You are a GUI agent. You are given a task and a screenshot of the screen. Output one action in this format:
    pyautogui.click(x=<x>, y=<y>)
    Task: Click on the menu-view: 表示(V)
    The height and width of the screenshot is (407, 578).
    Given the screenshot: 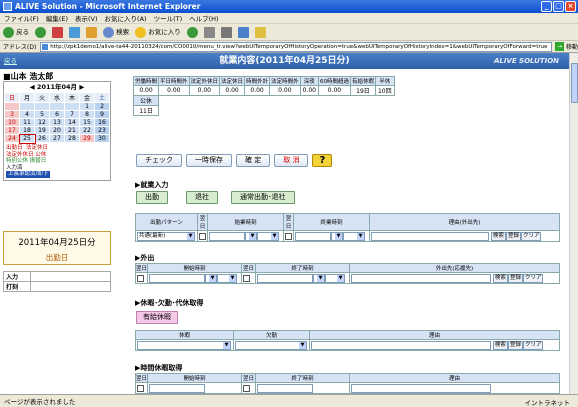 What is the action you would take?
    pyautogui.click(x=86, y=18)
    